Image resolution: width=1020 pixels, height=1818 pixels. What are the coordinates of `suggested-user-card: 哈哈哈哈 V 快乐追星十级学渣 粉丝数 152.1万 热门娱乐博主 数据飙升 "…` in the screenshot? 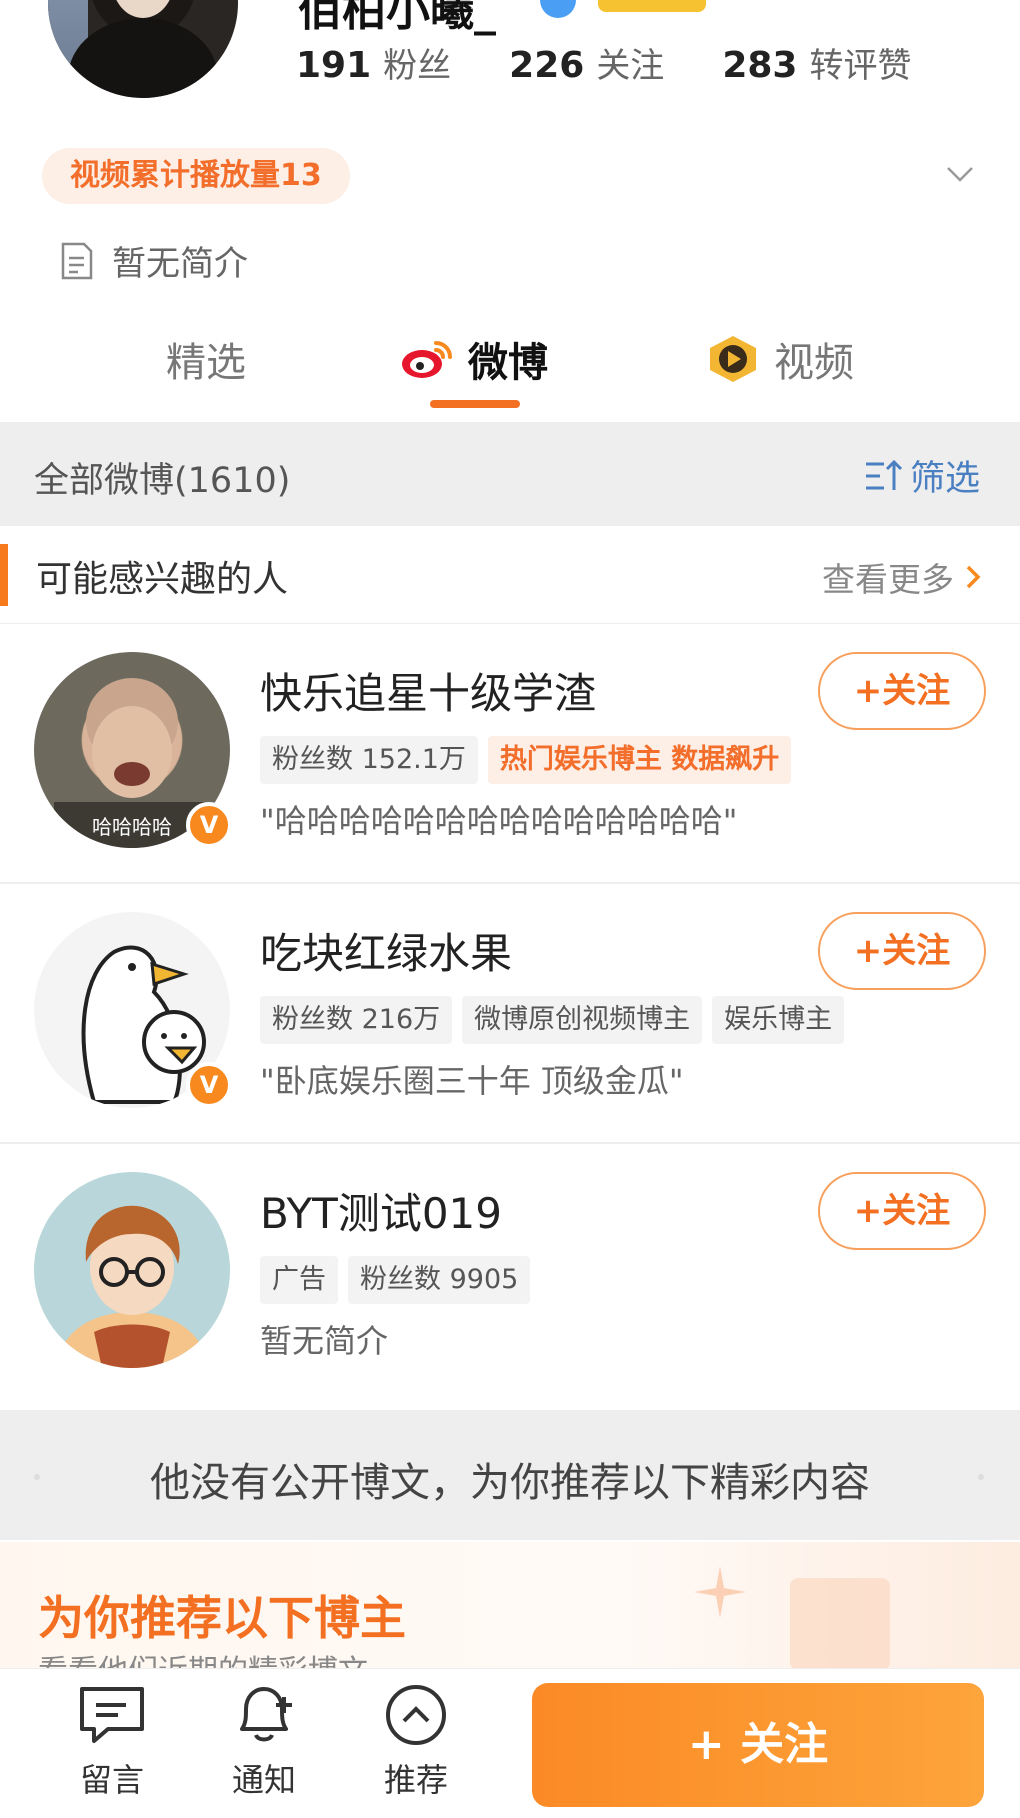 It's located at (510, 754).